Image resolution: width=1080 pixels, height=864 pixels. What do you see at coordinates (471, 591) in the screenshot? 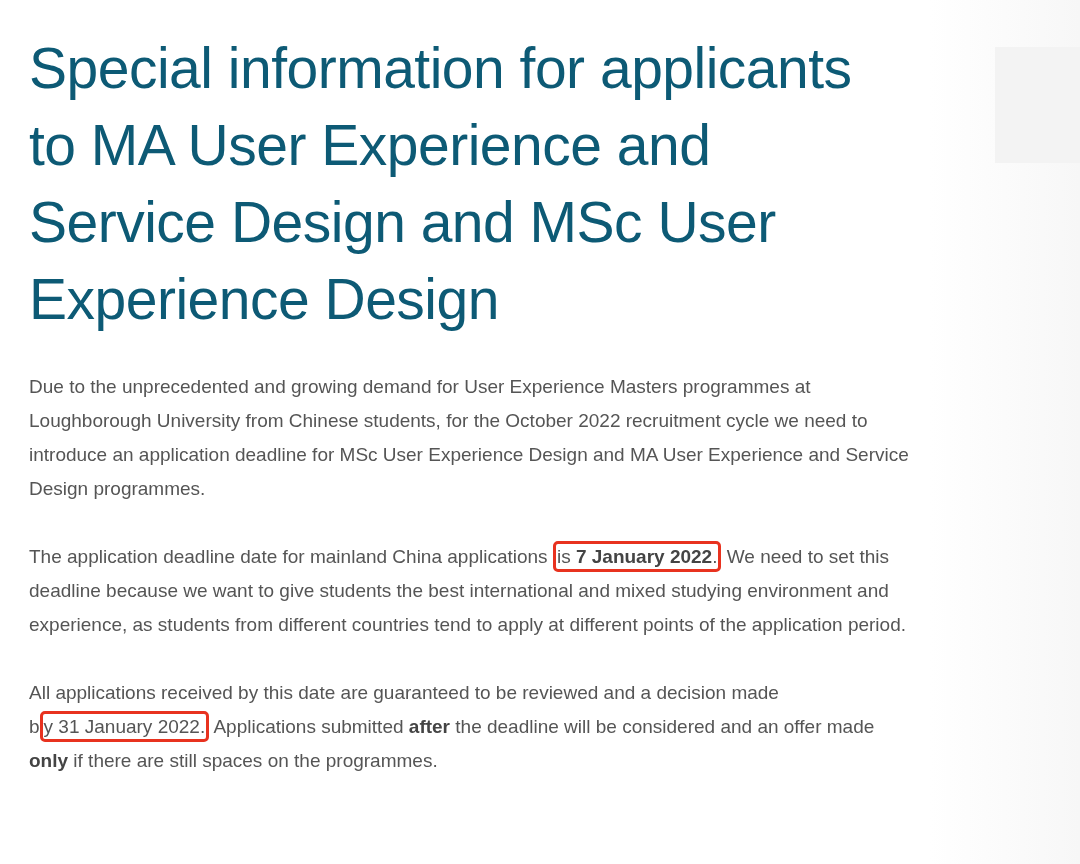
I see `body-paragraph: The application deadline date for mainland China applications is 7 January 2022. We need to set this deadline because we want to give students the best international and mixed studying environment and experience, as students from different countries tend to apply at different points of the application period.` at bounding box center [471, 591].